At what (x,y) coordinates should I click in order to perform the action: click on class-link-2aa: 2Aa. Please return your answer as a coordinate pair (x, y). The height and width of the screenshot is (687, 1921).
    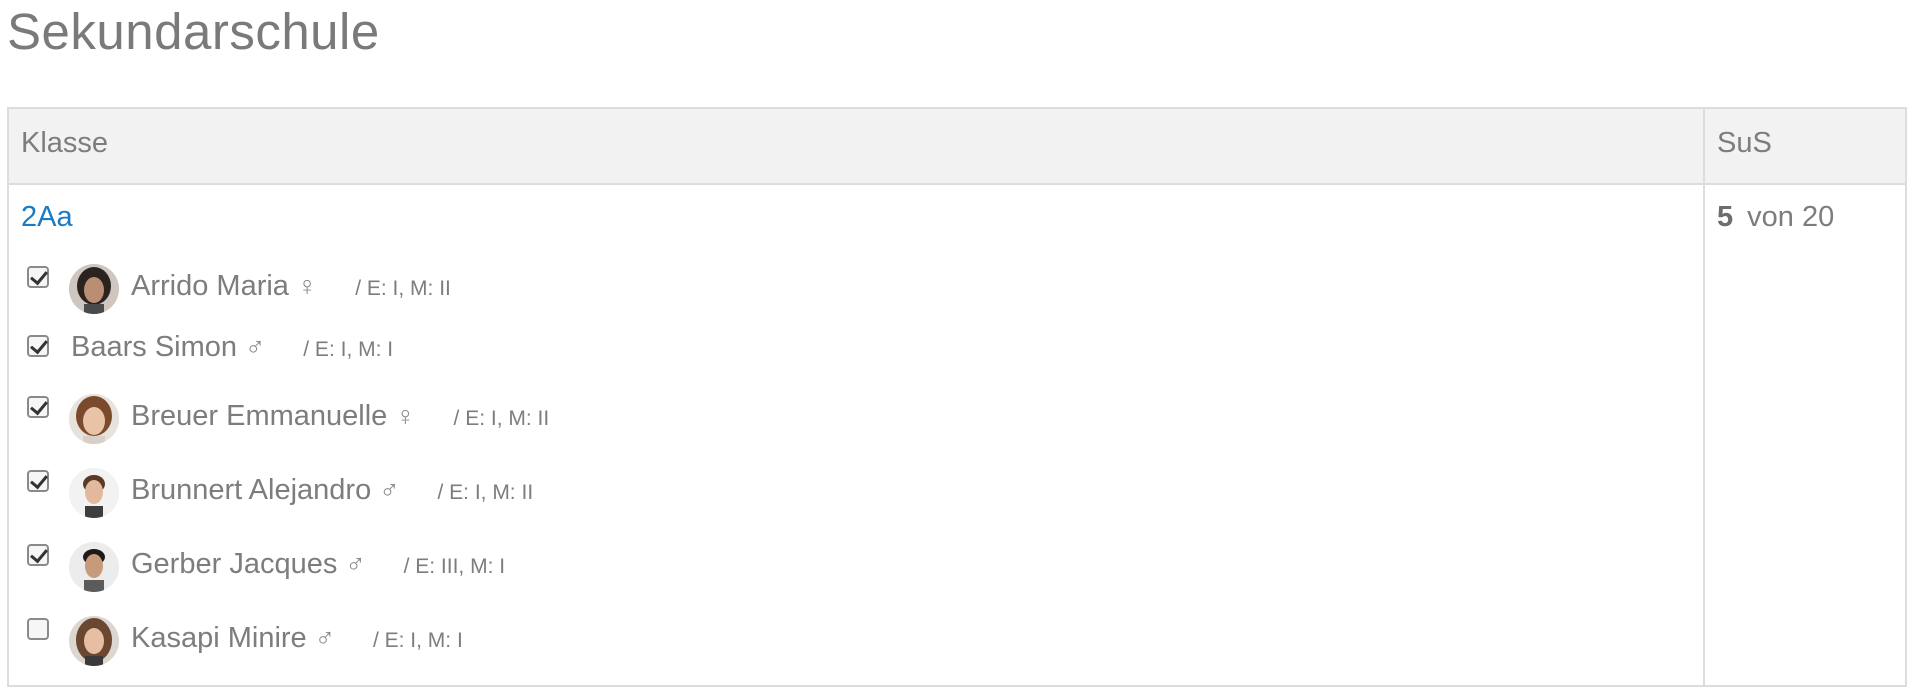
    Looking at the image, I should click on (47, 217).